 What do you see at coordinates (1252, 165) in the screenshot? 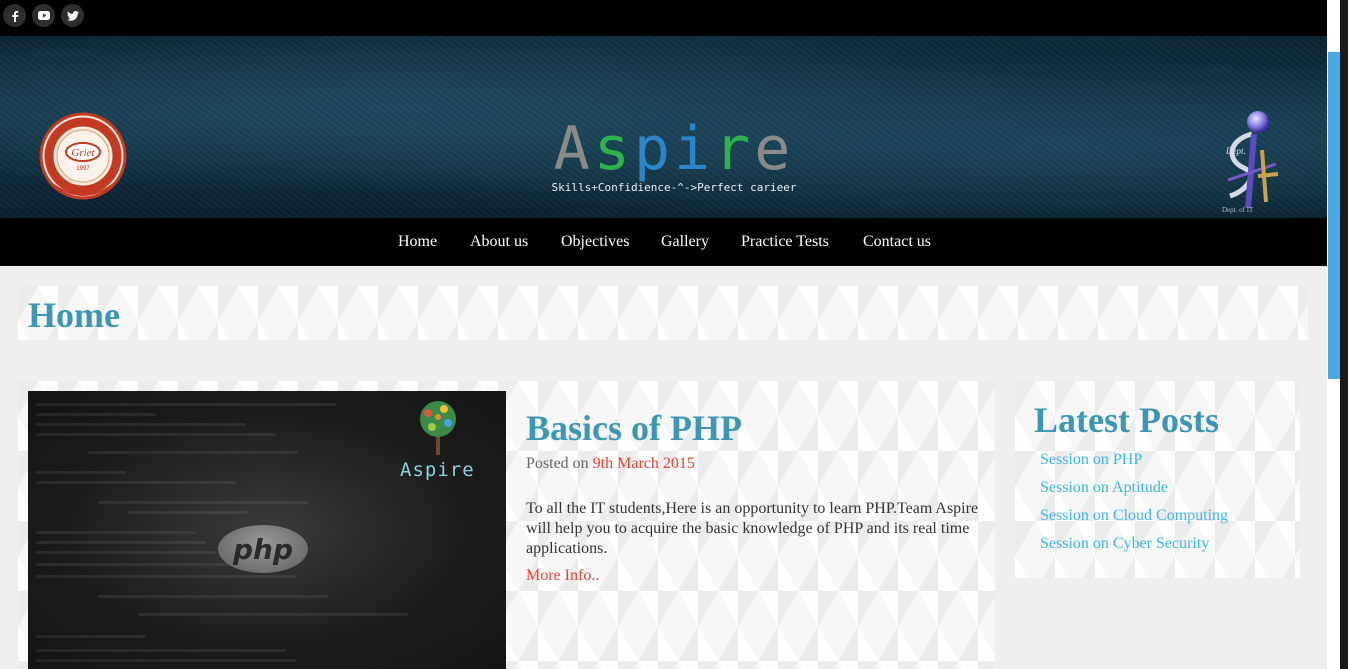
I see `department-logo: Dept. Dept. of IT` at bounding box center [1252, 165].